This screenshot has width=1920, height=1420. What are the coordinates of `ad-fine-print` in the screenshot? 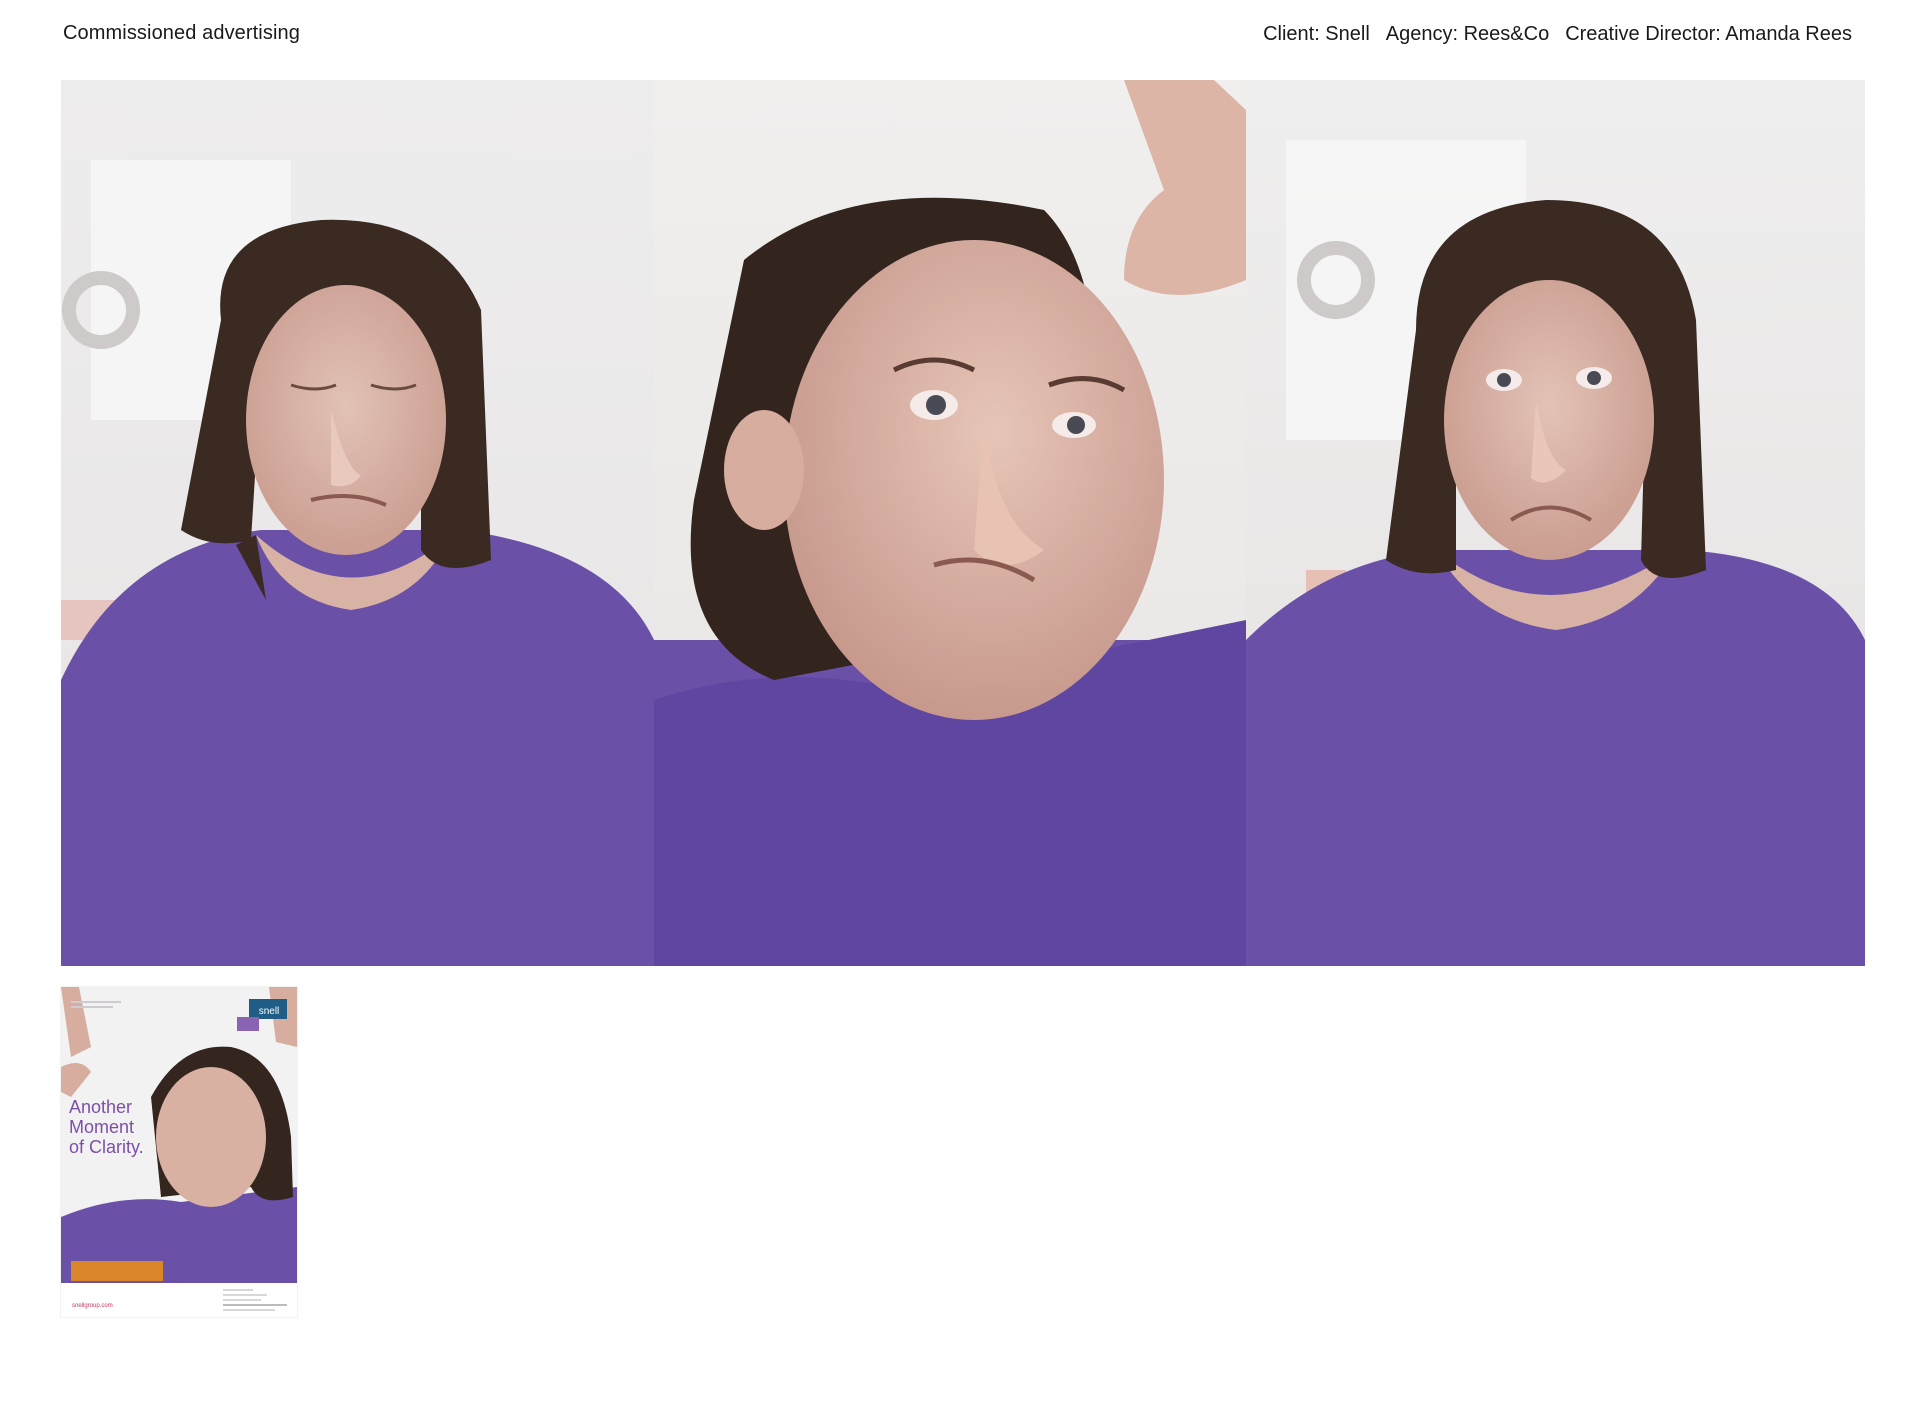 It's located at (255, 1301).